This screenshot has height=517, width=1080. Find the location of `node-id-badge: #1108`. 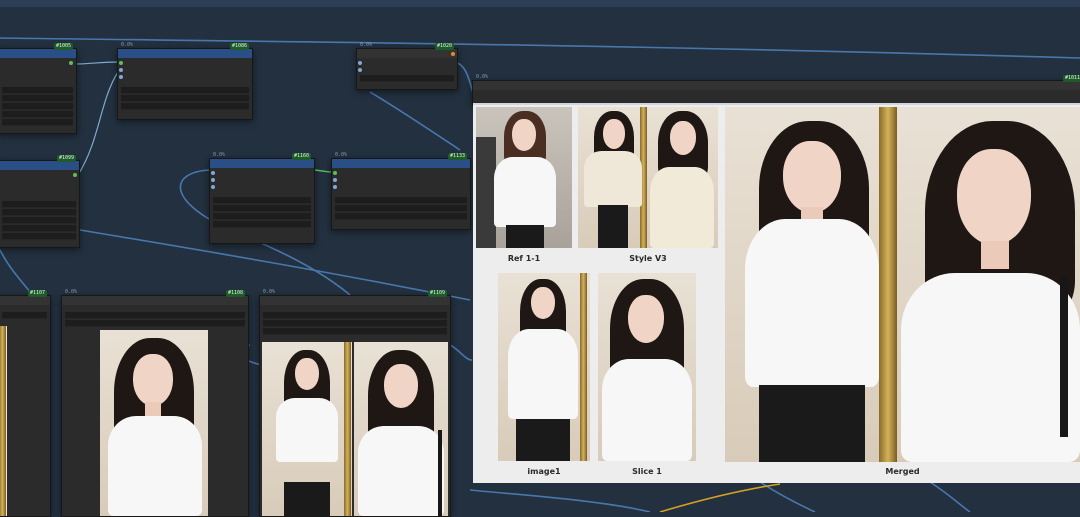

node-id-badge: #1108 is located at coordinates (235, 293).